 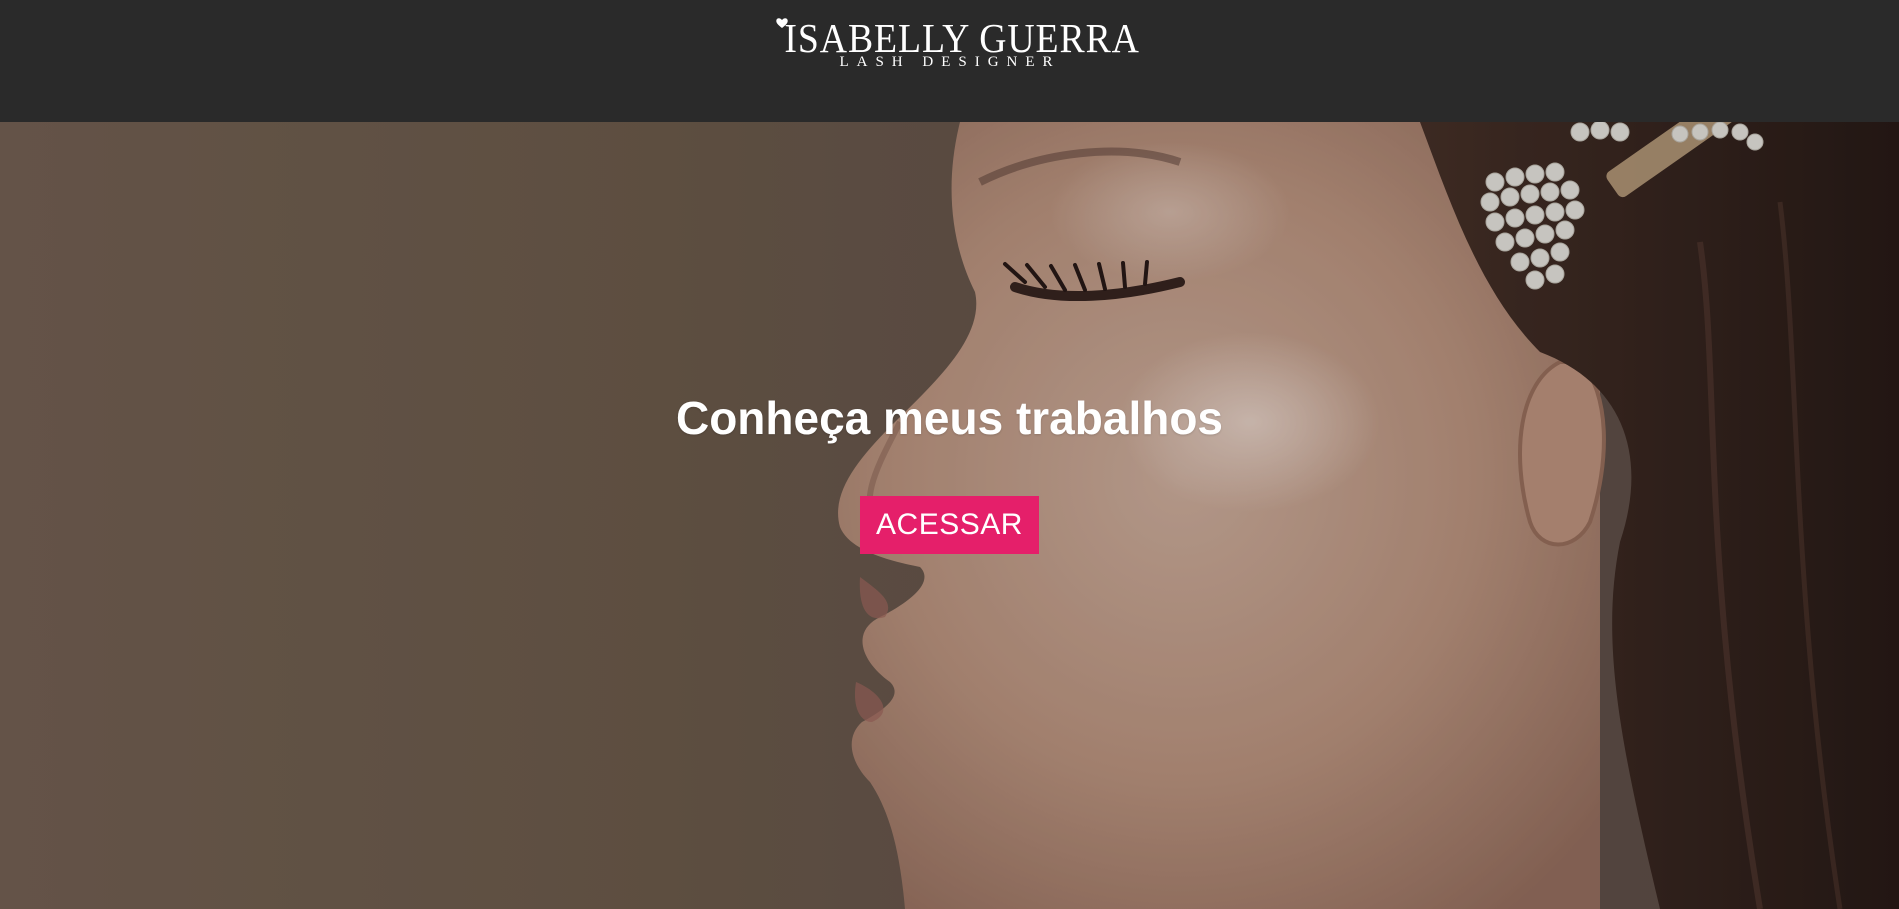 I want to click on access-button: ACESSAR, so click(x=949, y=525).